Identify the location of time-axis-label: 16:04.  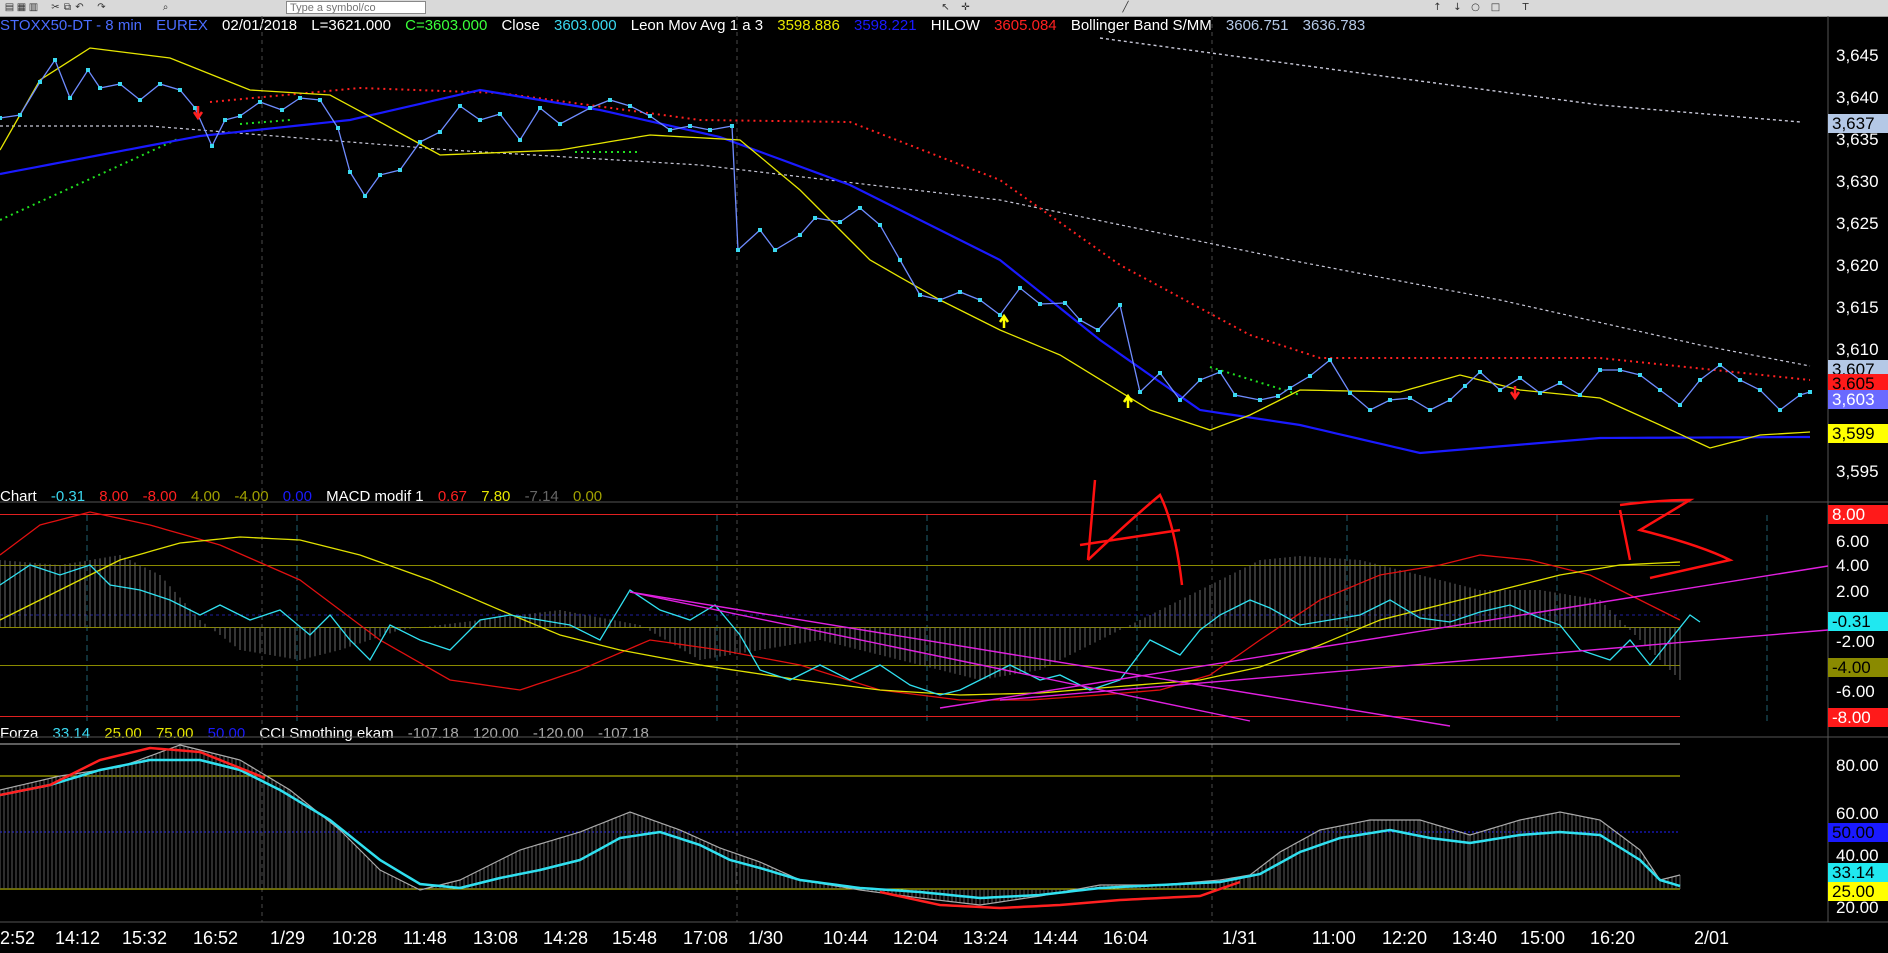
(1126, 938).